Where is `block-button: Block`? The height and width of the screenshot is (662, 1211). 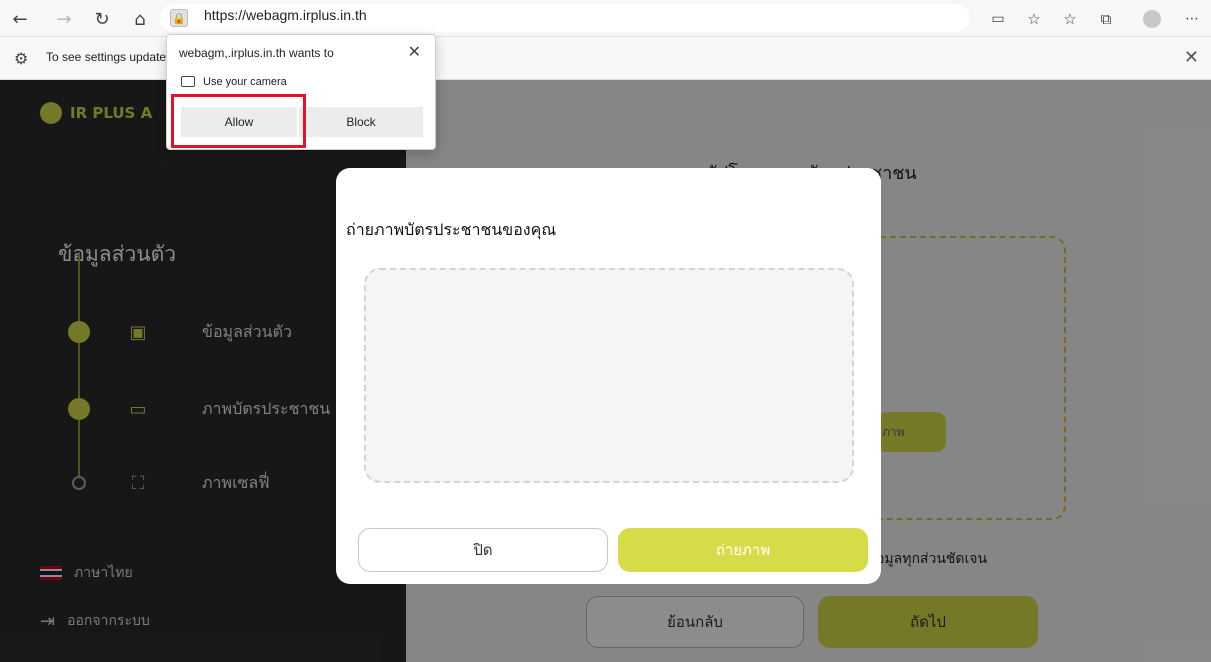
block-button: Block is located at coordinates (361, 122).